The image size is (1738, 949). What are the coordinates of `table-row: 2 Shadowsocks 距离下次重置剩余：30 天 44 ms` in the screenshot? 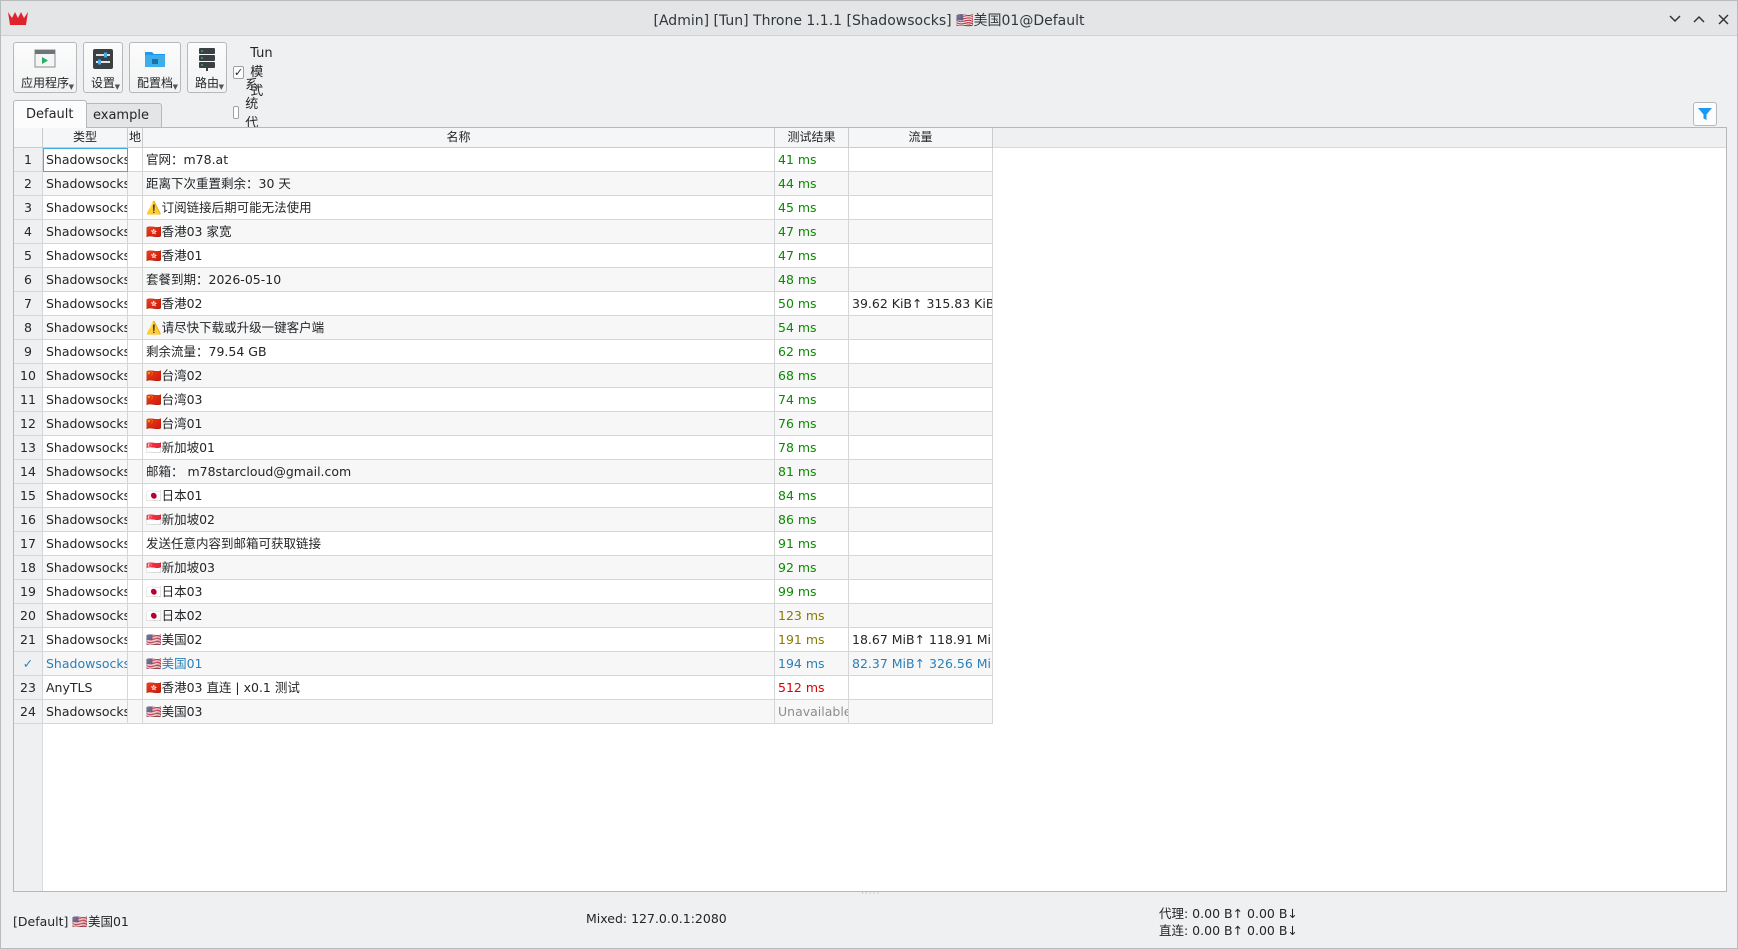 It's located at (503, 184).